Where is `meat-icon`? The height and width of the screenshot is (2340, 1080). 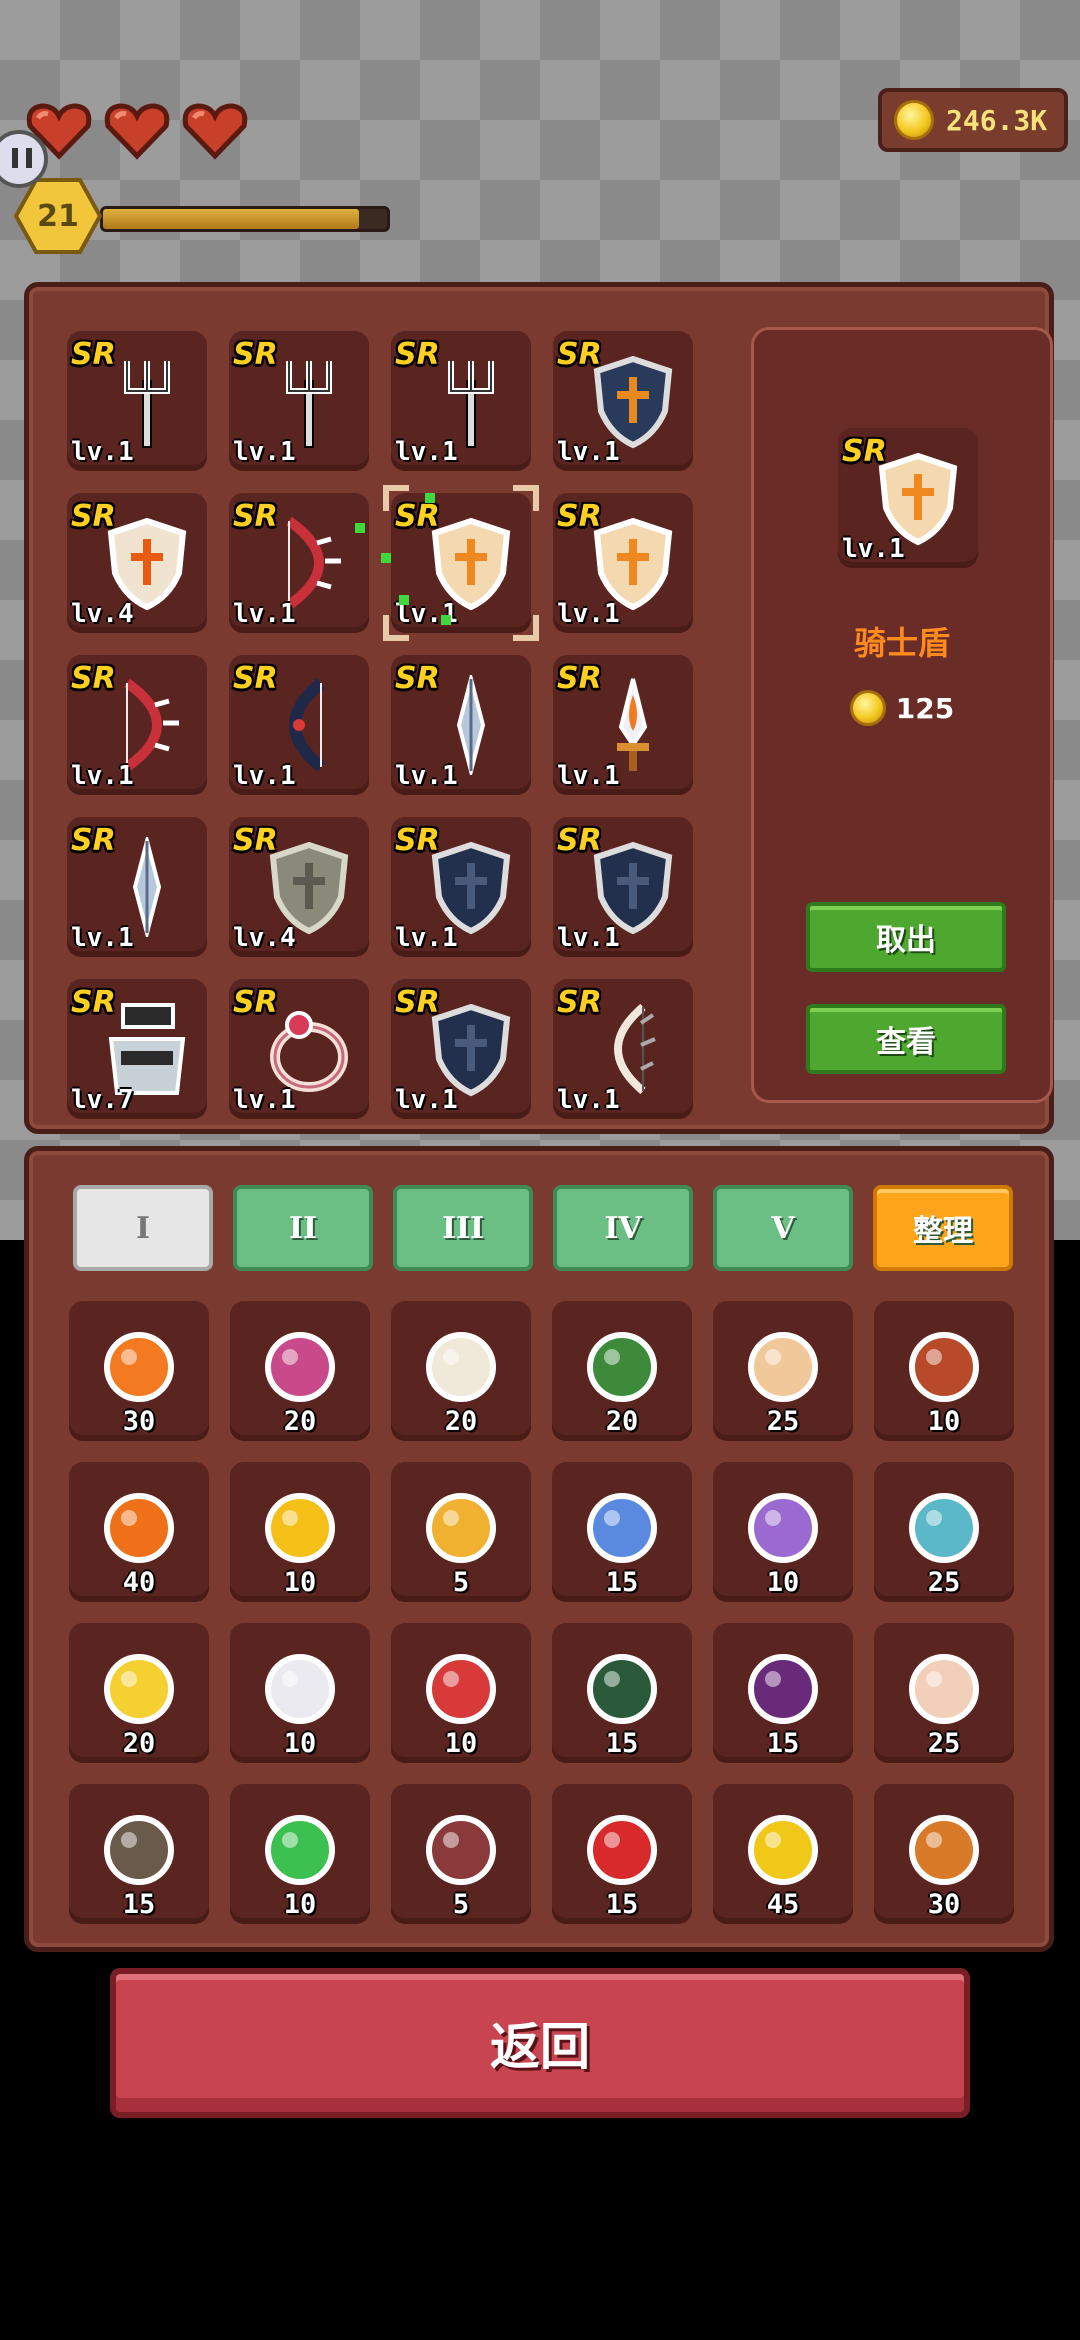 meat-icon is located at coordinates (944, 1363).